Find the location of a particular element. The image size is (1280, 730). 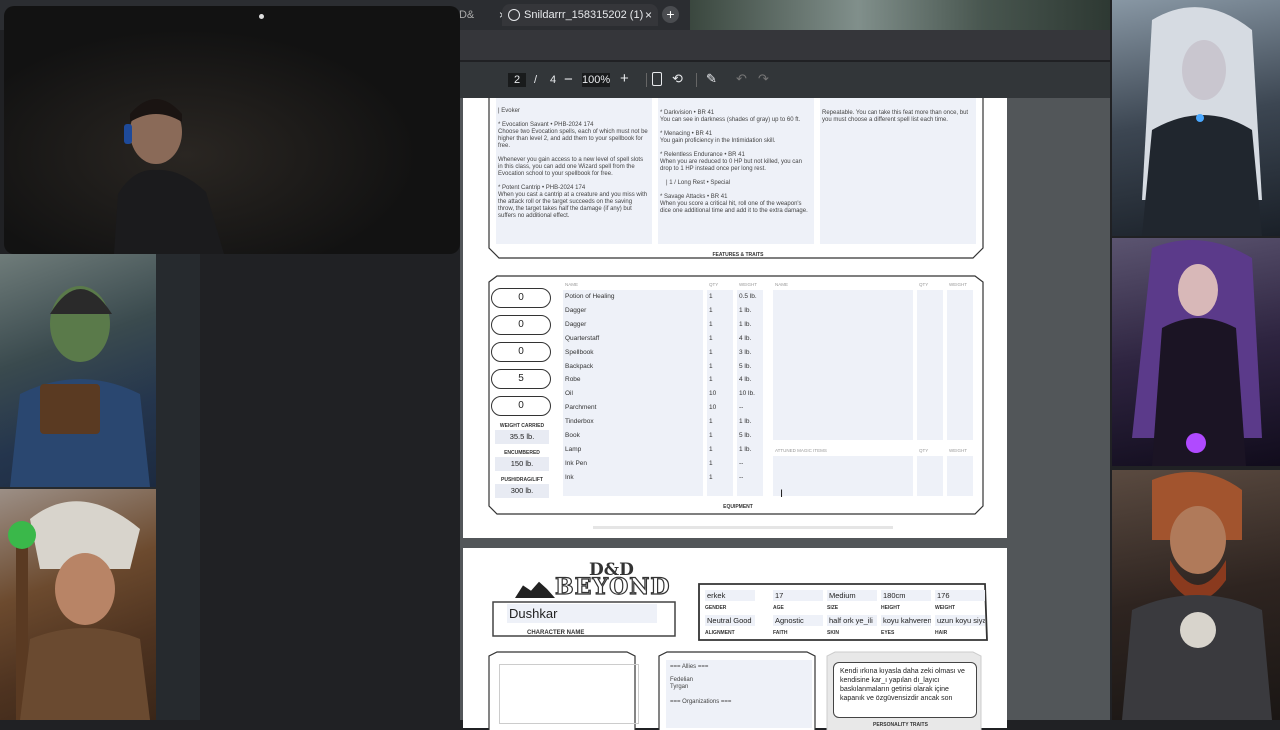

new-tab-button: + is located at coordinates (670, 14).